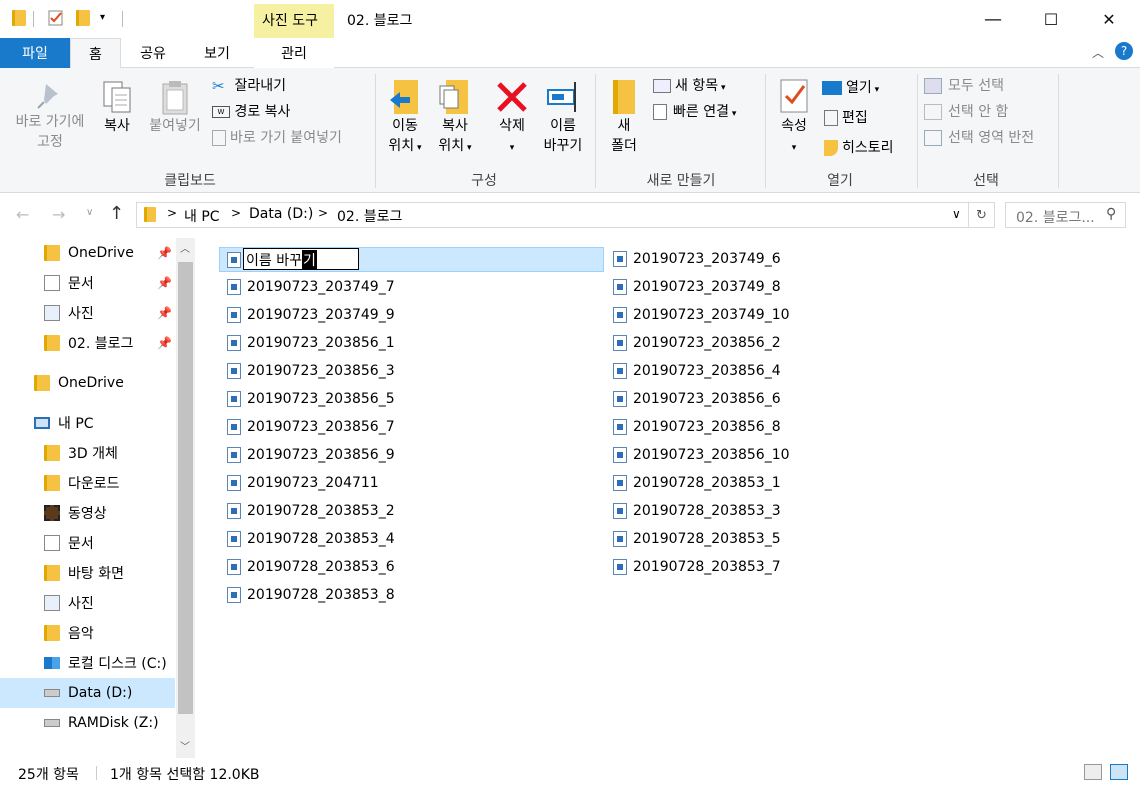  I want to click on file-item: 20190723_203856_2, so click(697, 343).